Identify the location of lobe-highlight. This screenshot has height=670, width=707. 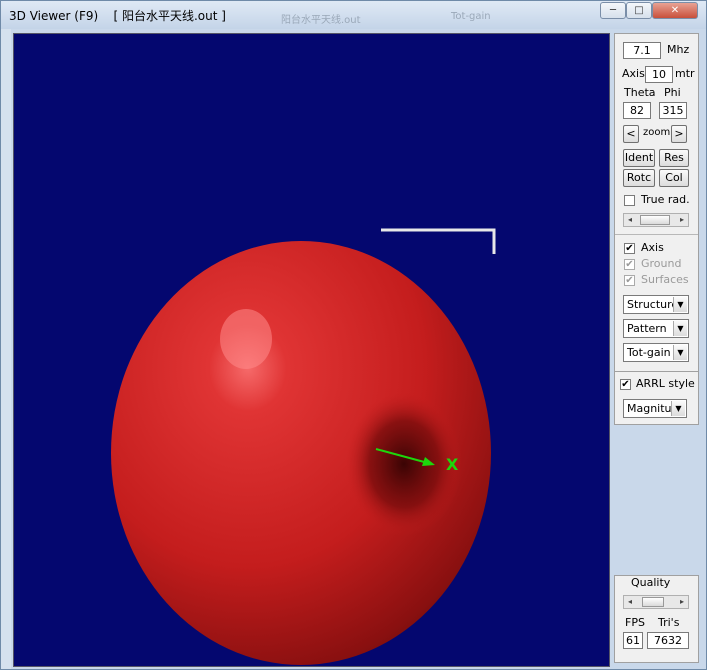
(246, 339).